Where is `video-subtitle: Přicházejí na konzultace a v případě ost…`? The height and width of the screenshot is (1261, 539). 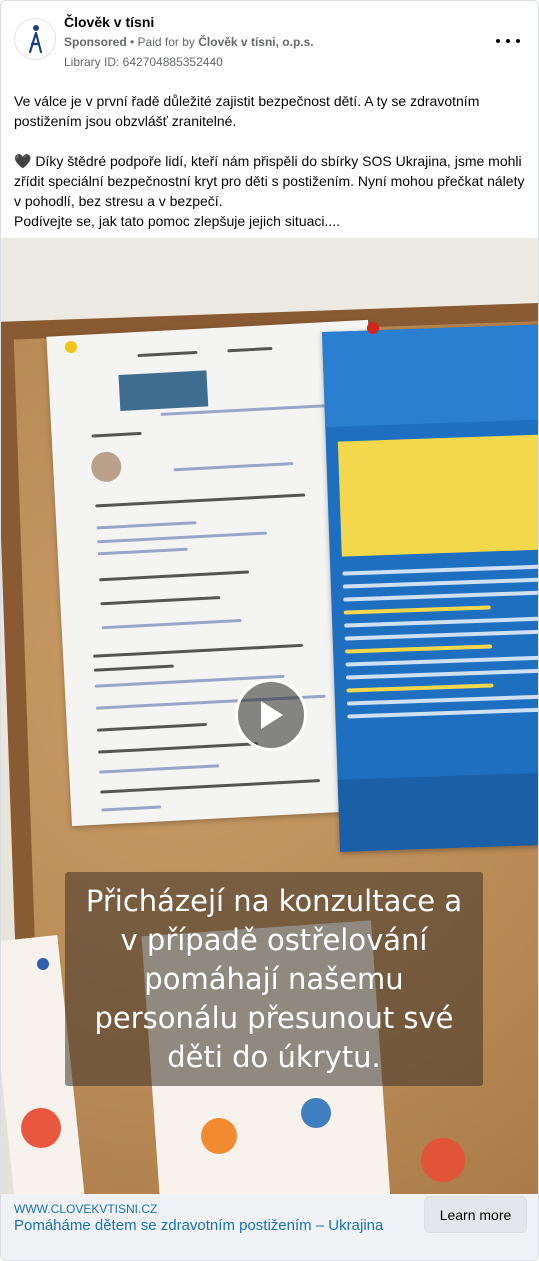 video-subtitle: Přicházejí na konzultace a v případě ost… is located at coordinates (274, 979).